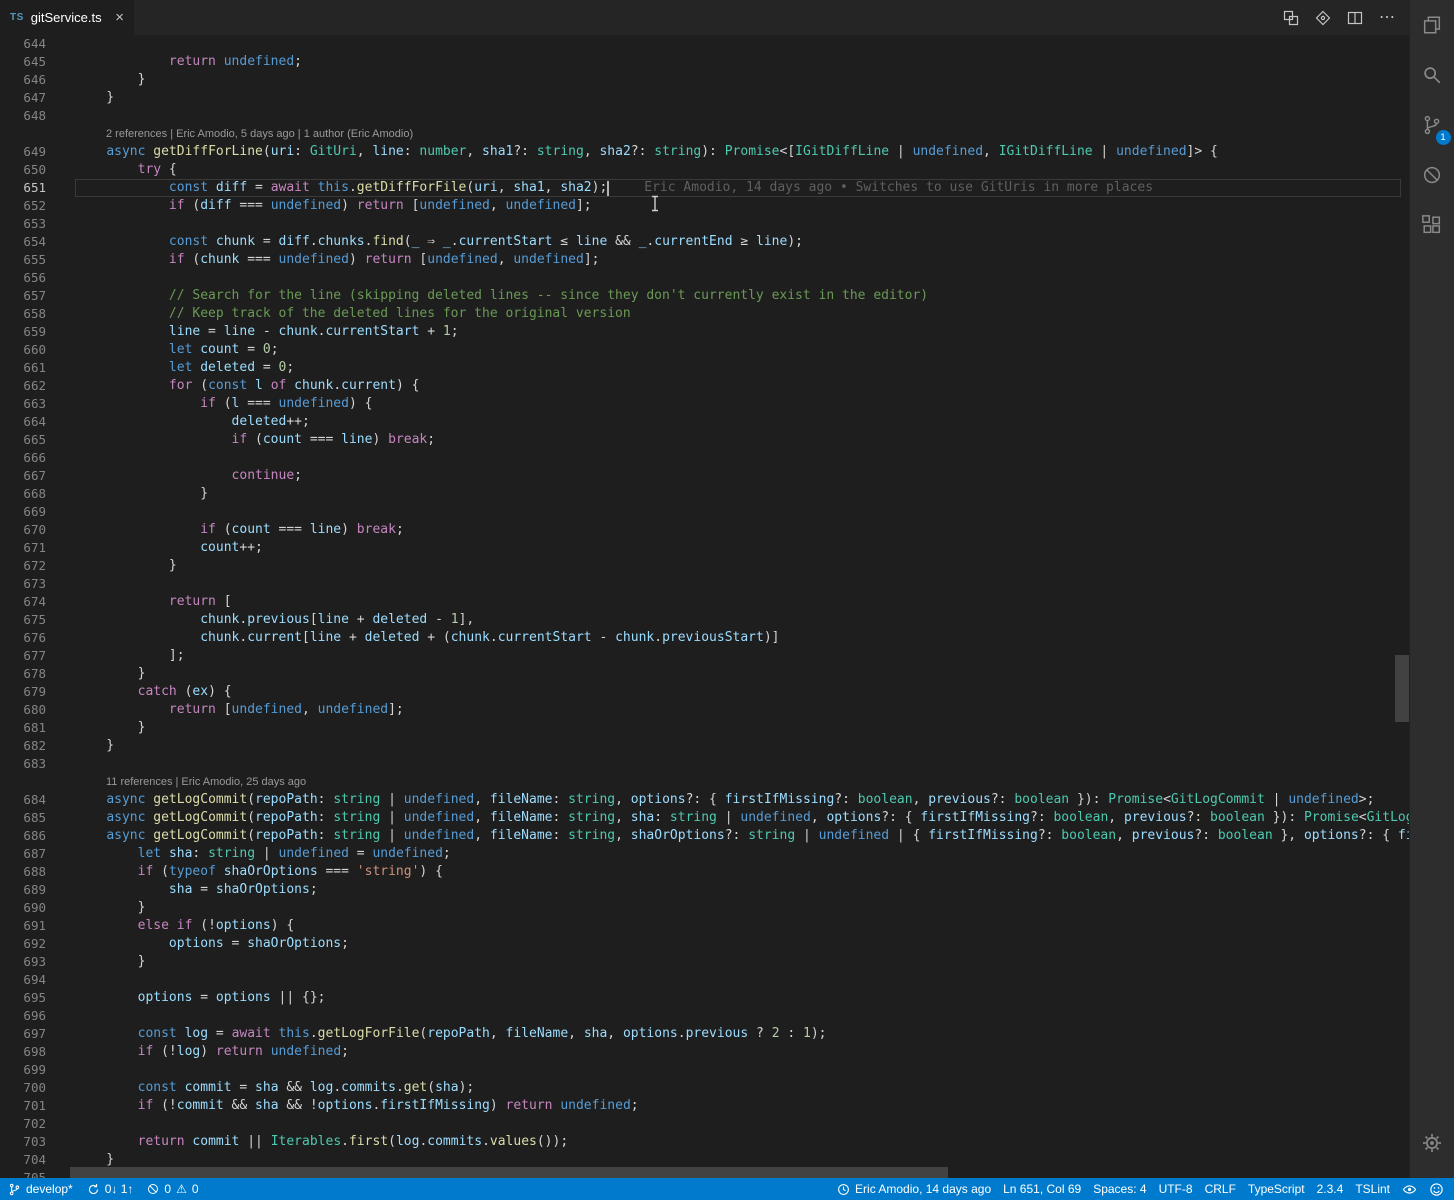 The image size is (1454, 1200). I want to click on linter-indicator: TSLint, so click(1372, 1189).